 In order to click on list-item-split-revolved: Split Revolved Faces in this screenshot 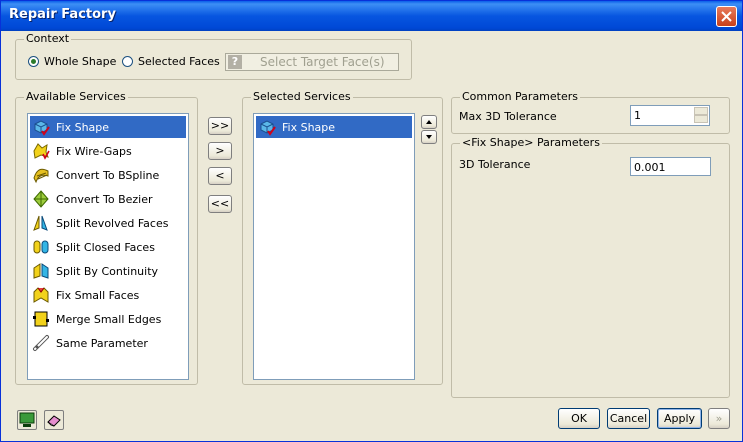, I will do `click(108, 223)`.